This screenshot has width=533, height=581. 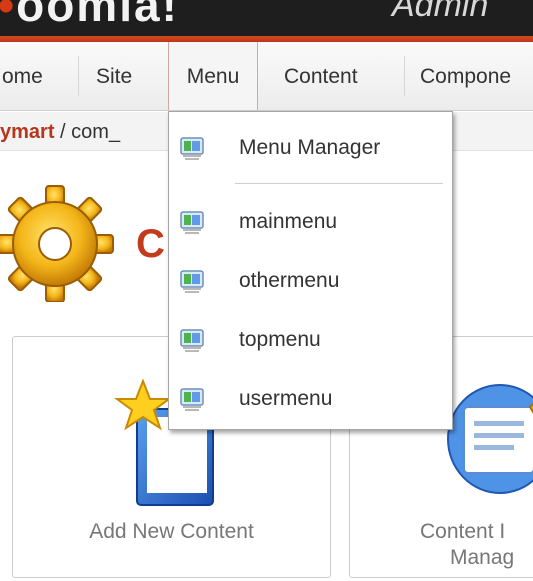 I want to click on dropdown-item-label: usermenu, so click(x=286, y=398).